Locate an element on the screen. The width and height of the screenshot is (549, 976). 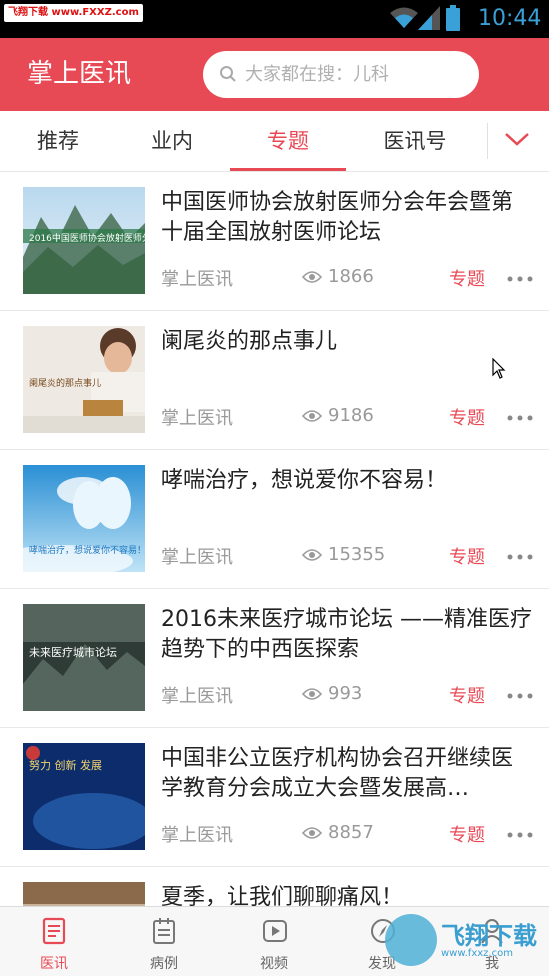
doc-list-icon is located at coordinates (54, 931).